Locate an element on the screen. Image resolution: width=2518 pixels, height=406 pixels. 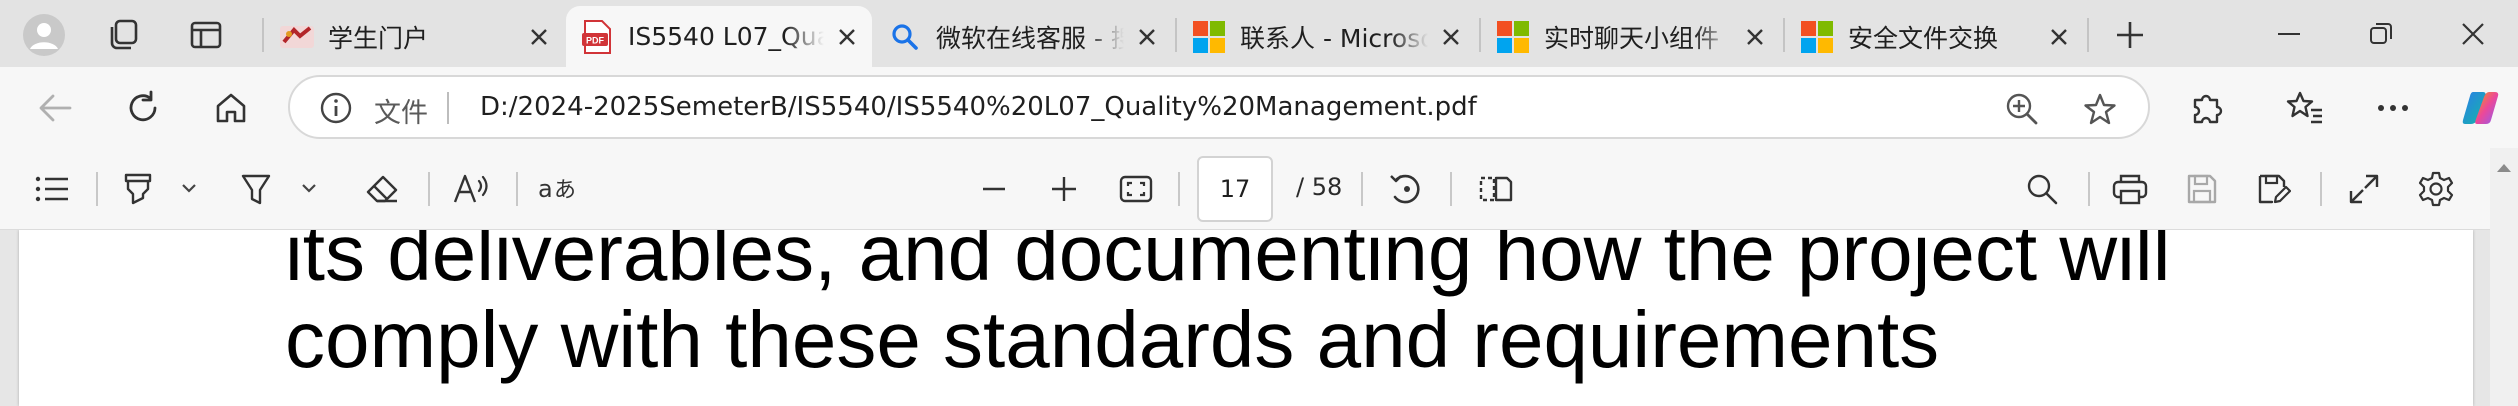
new-tab-button is located at coordinates (2130, 35).